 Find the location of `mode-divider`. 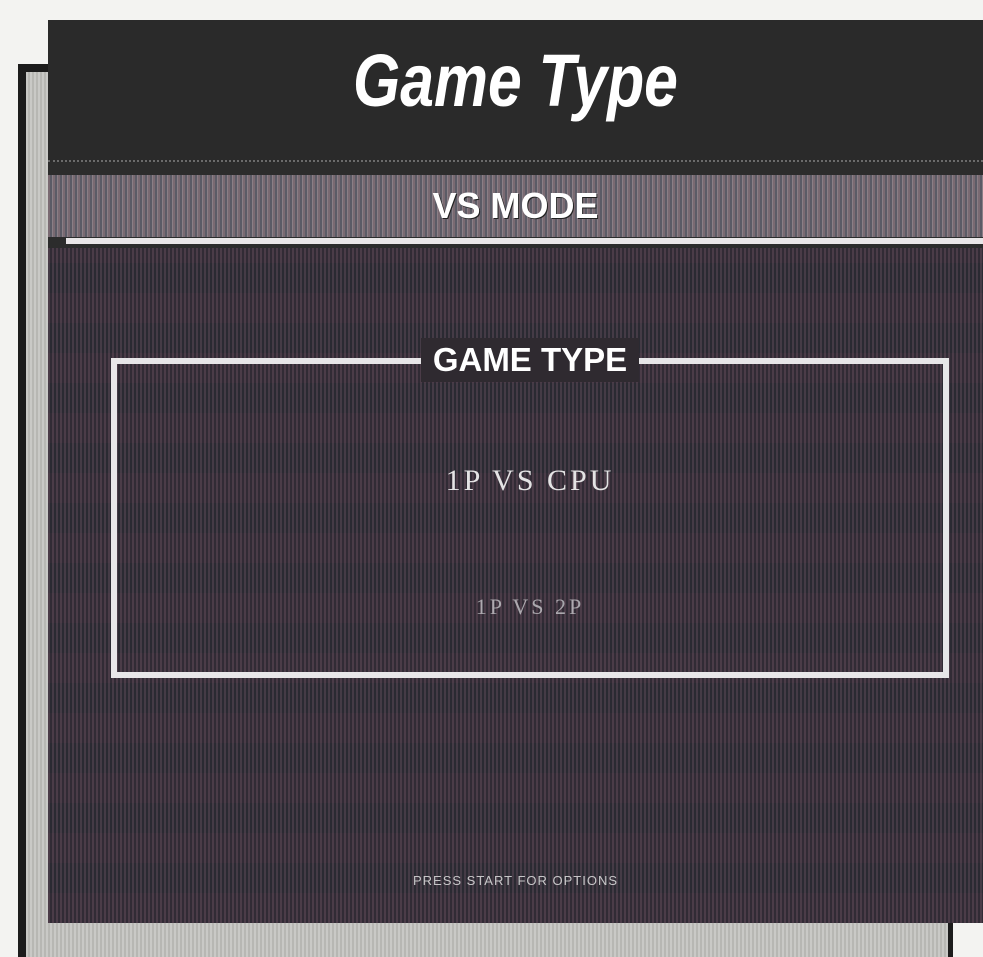

mode-divider is located at coordinates (524, 241).